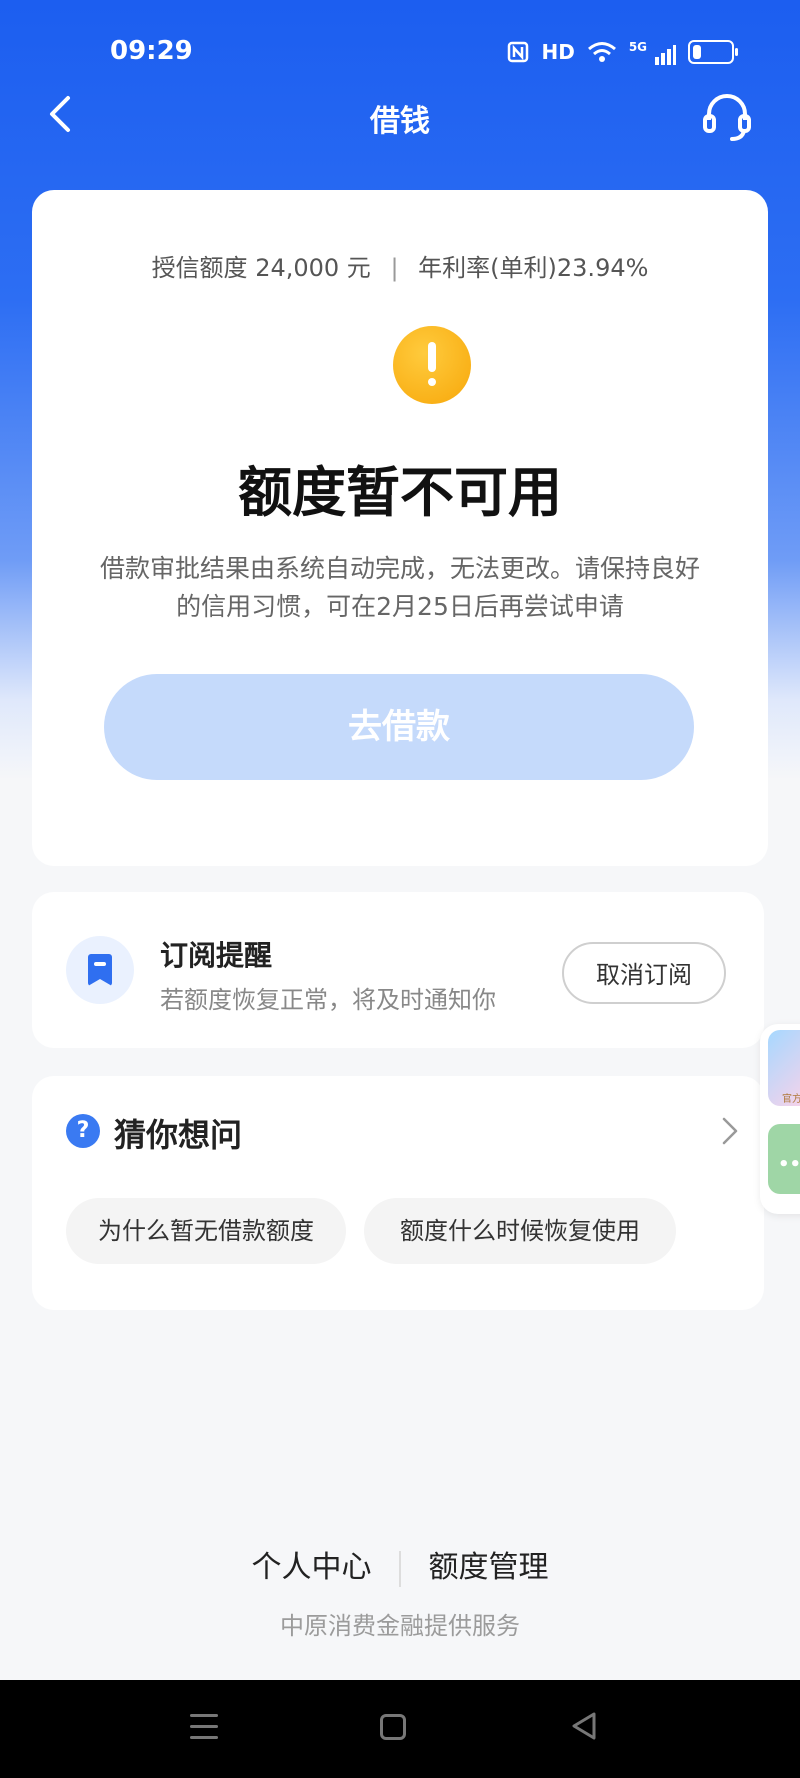  I want to click on home-icon, so click(393, 1727).